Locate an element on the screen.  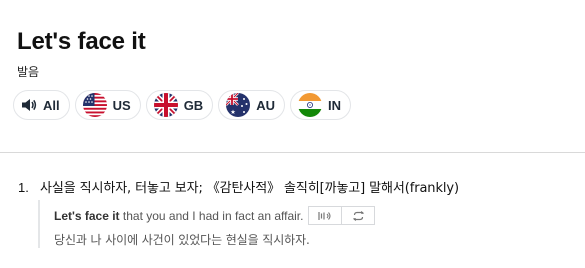
example-quote-bar is located at coordinates (39, 224).